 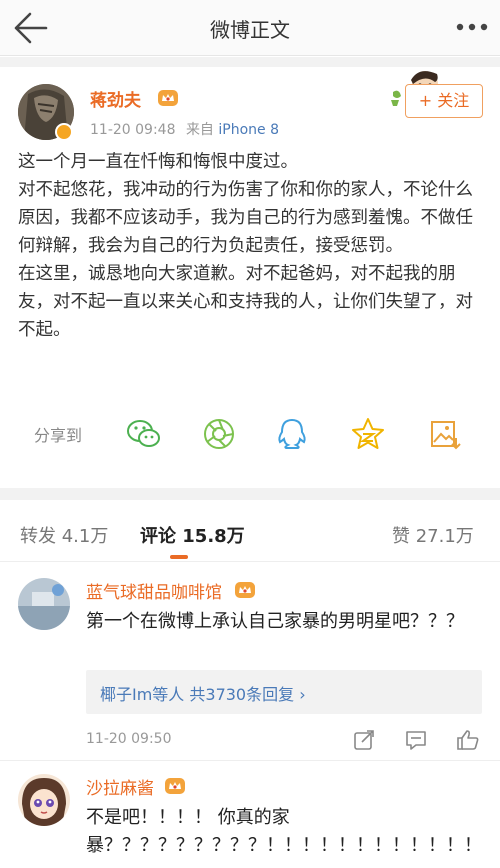 I want to click on active-tab-indicator, so click(x=179, y=557).